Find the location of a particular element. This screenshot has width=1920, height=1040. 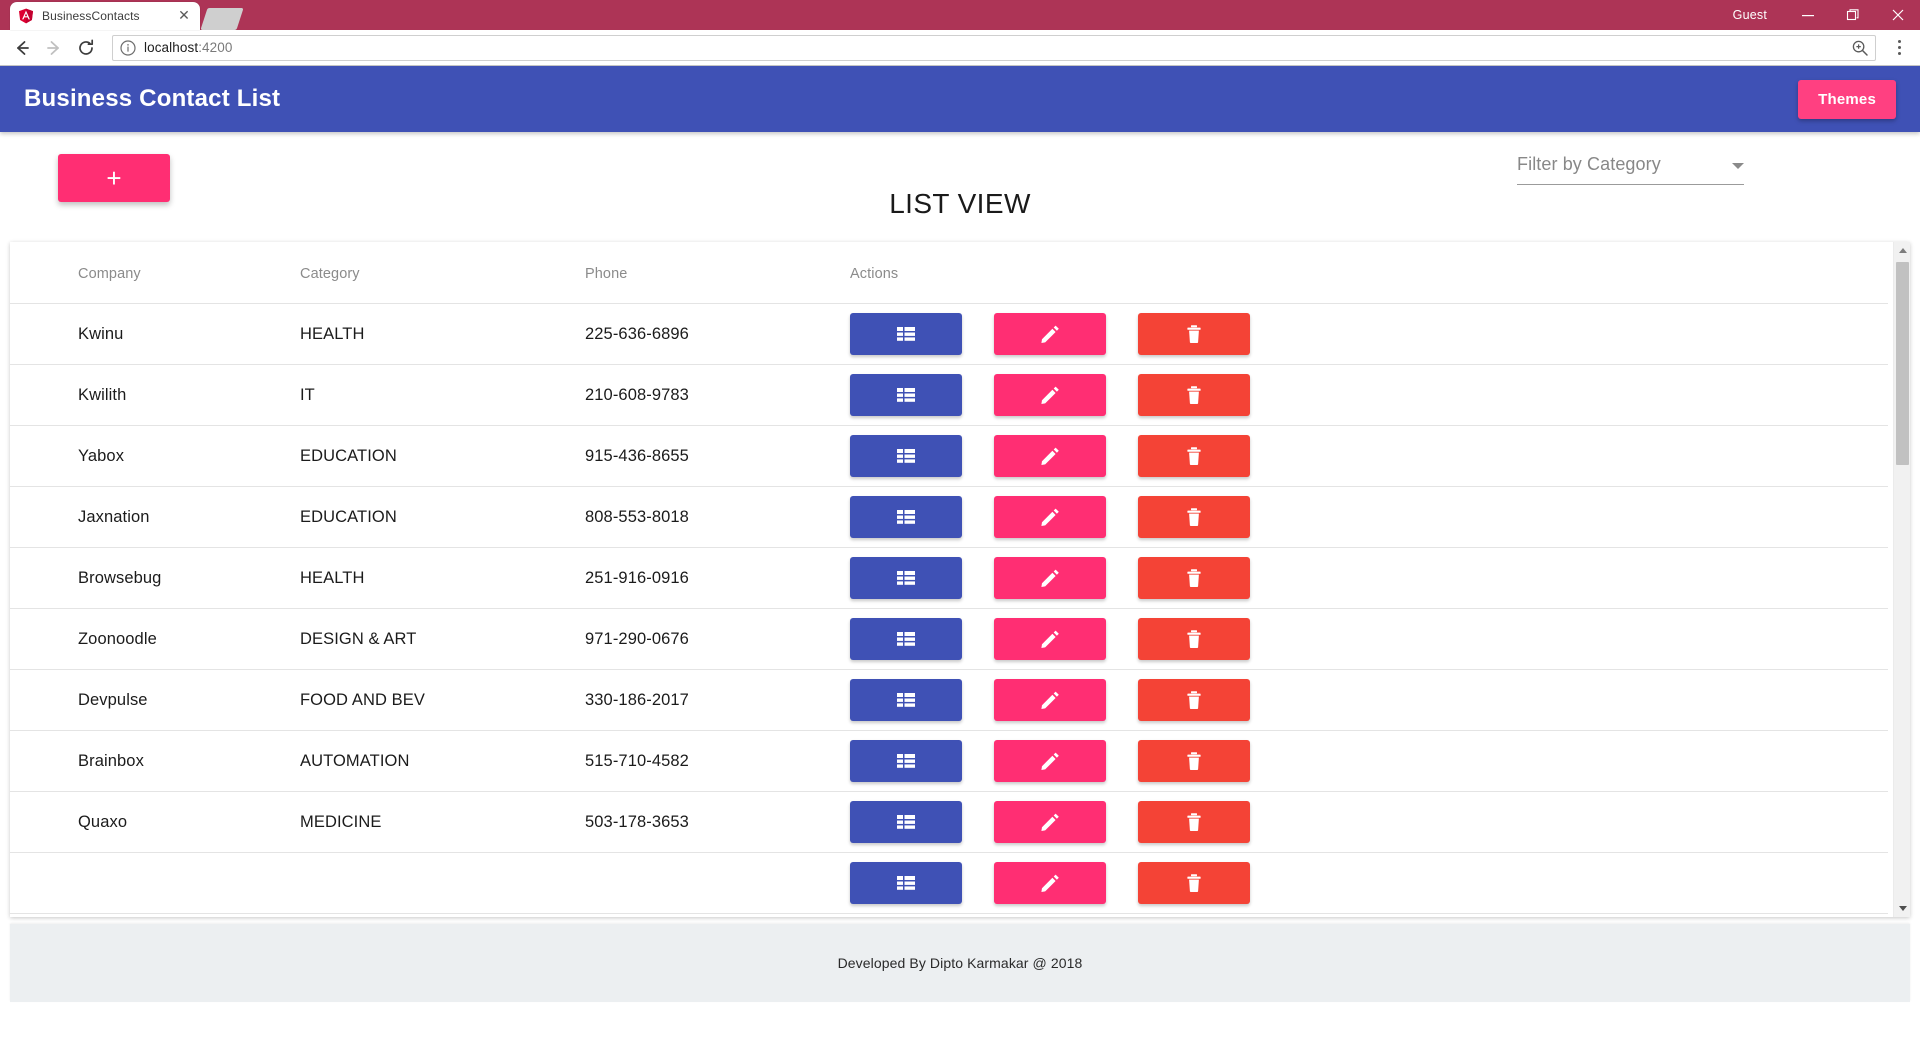

table-row: Jaxnation EDUCATION 808-553-8018 is located at coordinates (949, 517).